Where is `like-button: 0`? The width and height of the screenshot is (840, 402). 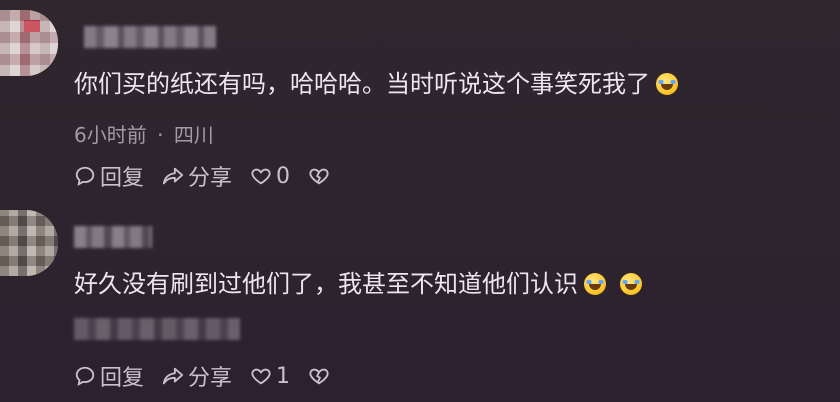 like-button: 0 is located at coordinates (270, 176).